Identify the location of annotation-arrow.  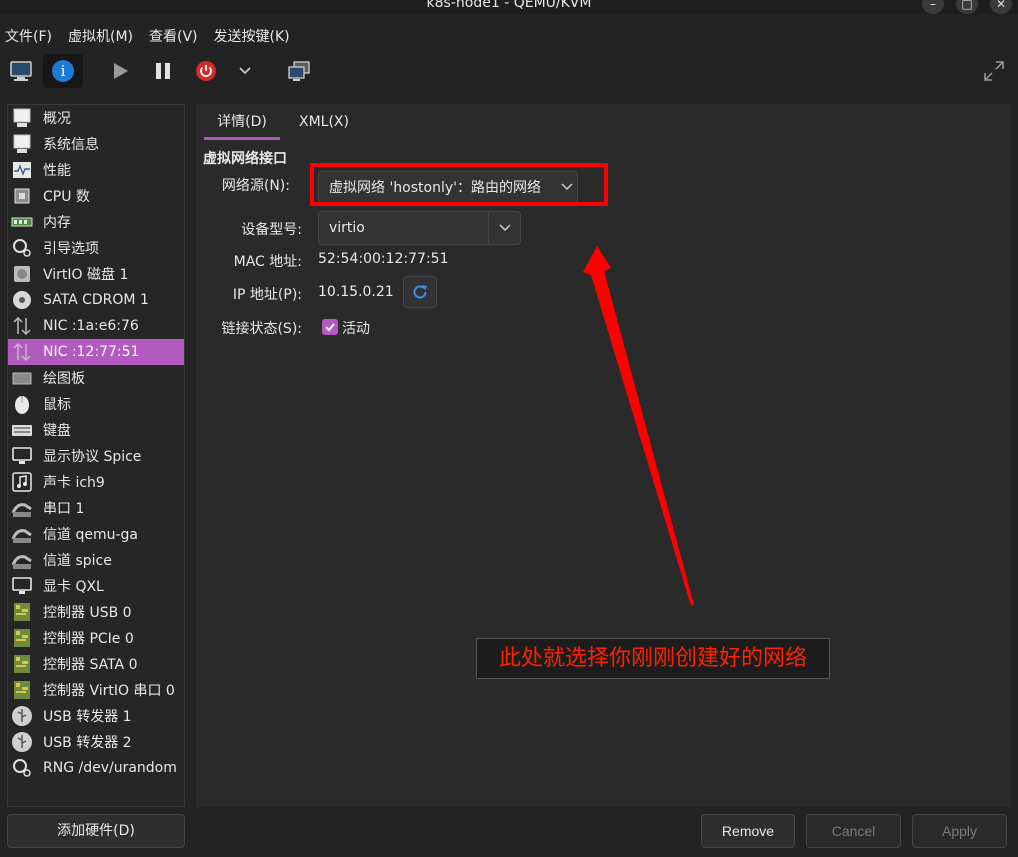
(638, 426).